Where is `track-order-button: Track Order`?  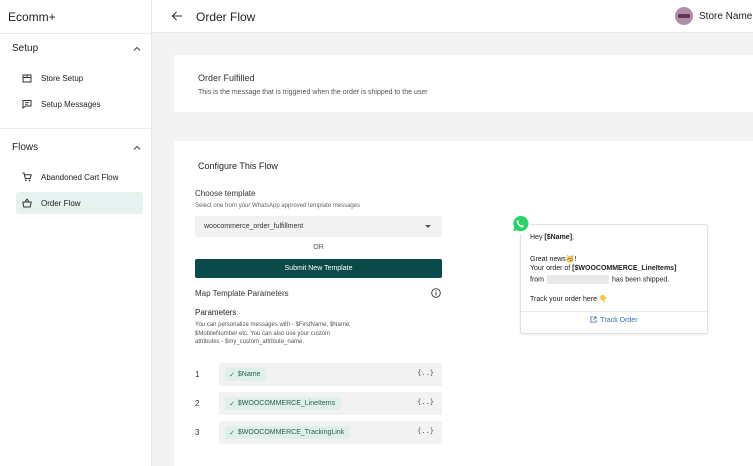
track-order-button: Track Order is located at coordinates (614, 320).